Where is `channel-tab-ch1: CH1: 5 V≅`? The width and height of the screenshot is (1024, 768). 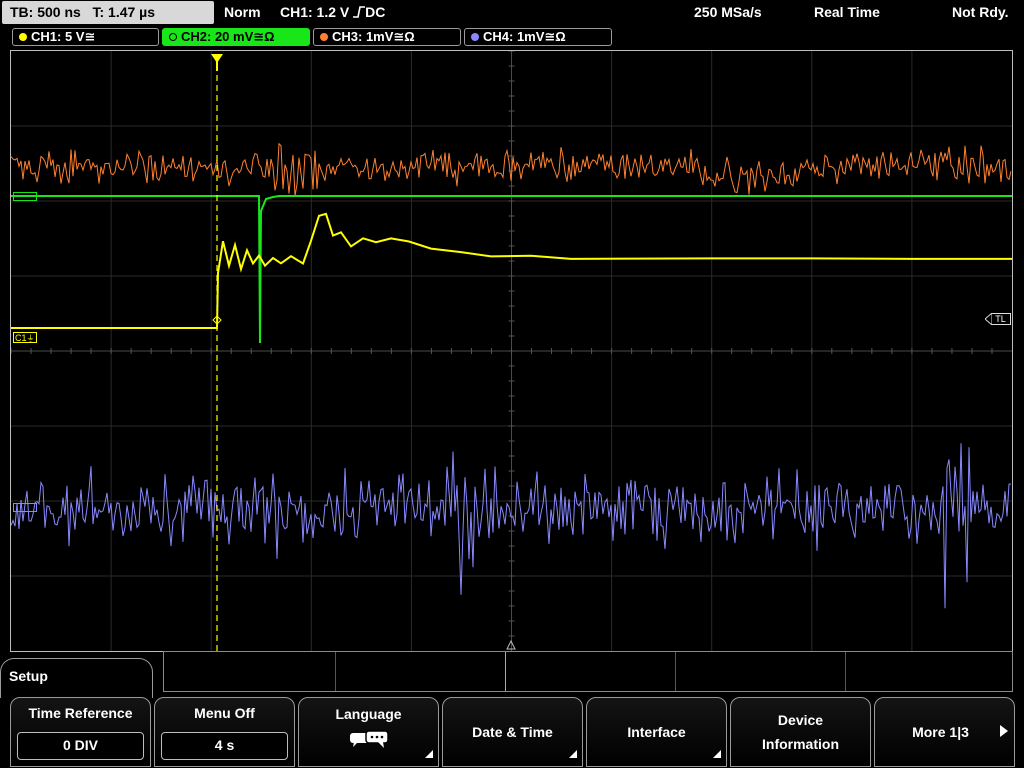
channel-tab-ch1: CH1: 5 V≅ is located at coordinates (85, 37).